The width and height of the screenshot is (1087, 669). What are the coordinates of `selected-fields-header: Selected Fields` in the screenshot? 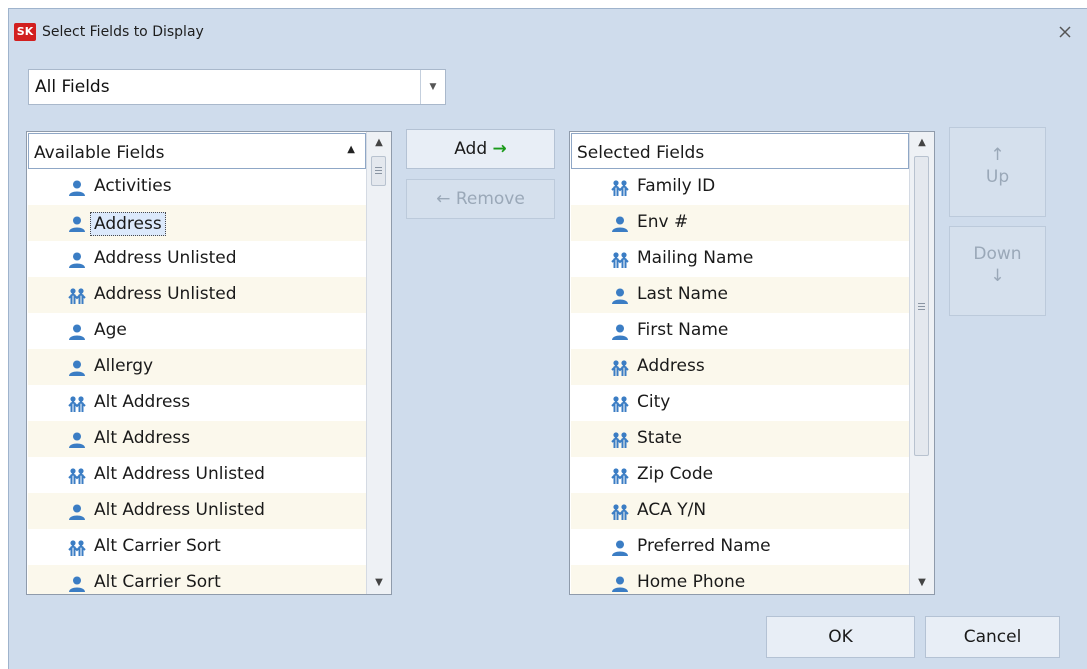 It's located at (740, 151).